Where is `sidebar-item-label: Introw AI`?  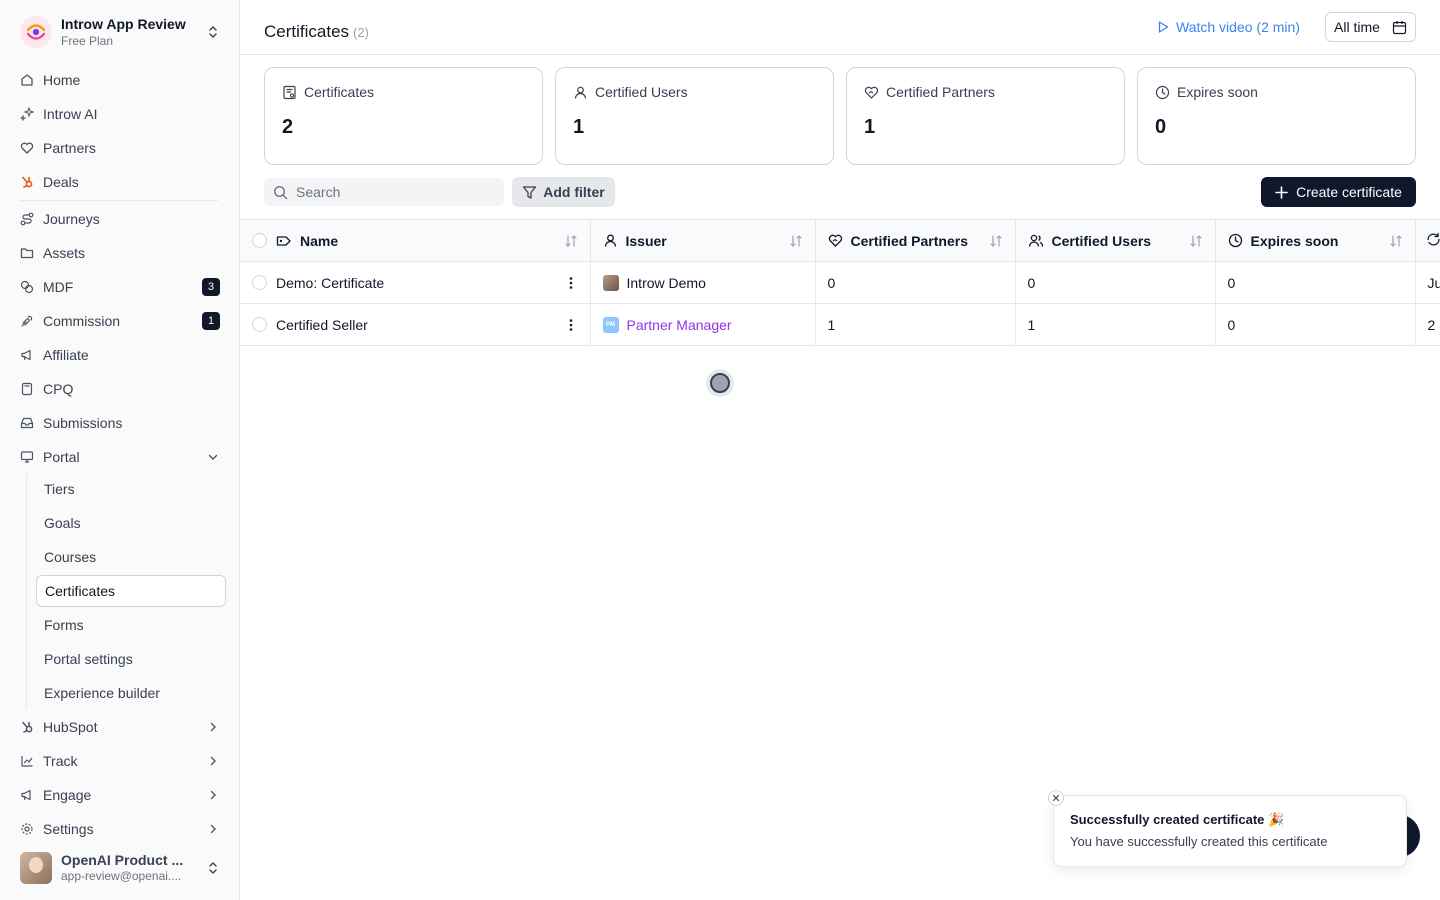
sidebar-item-label: Introw AI is located at coordinates (70, 114).